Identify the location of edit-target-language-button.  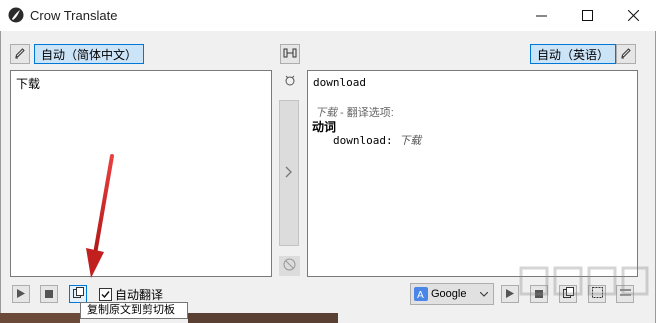
(626, 54).